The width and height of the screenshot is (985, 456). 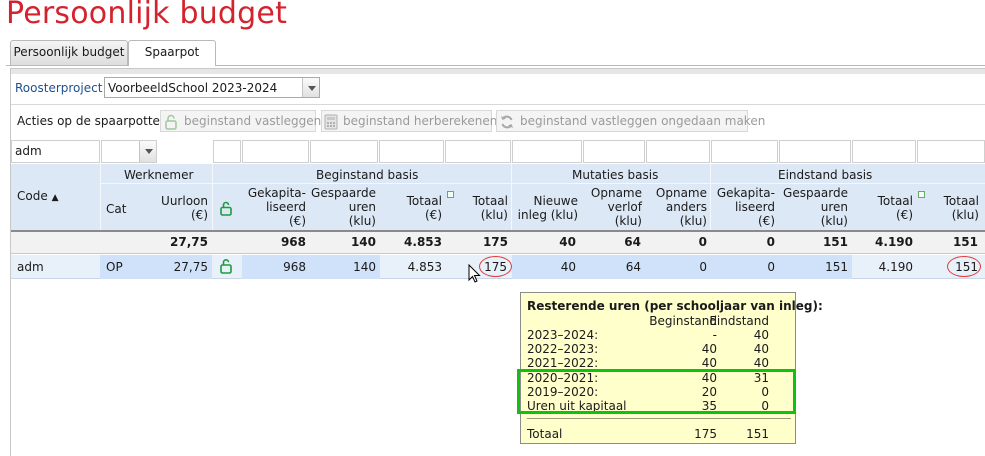 What do you see at coordinates (227, 151) in the screenshot?
I see `lock-filter-input` at bounding box center [227, 151].